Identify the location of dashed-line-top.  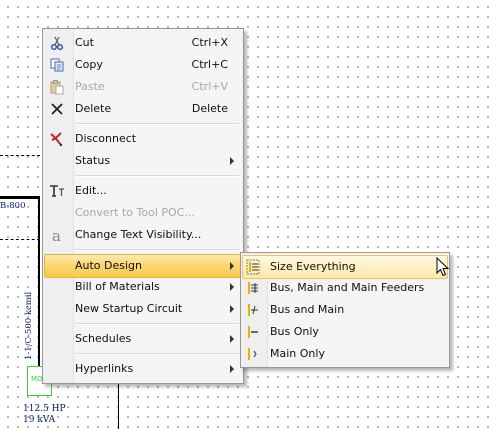
(20, 155).